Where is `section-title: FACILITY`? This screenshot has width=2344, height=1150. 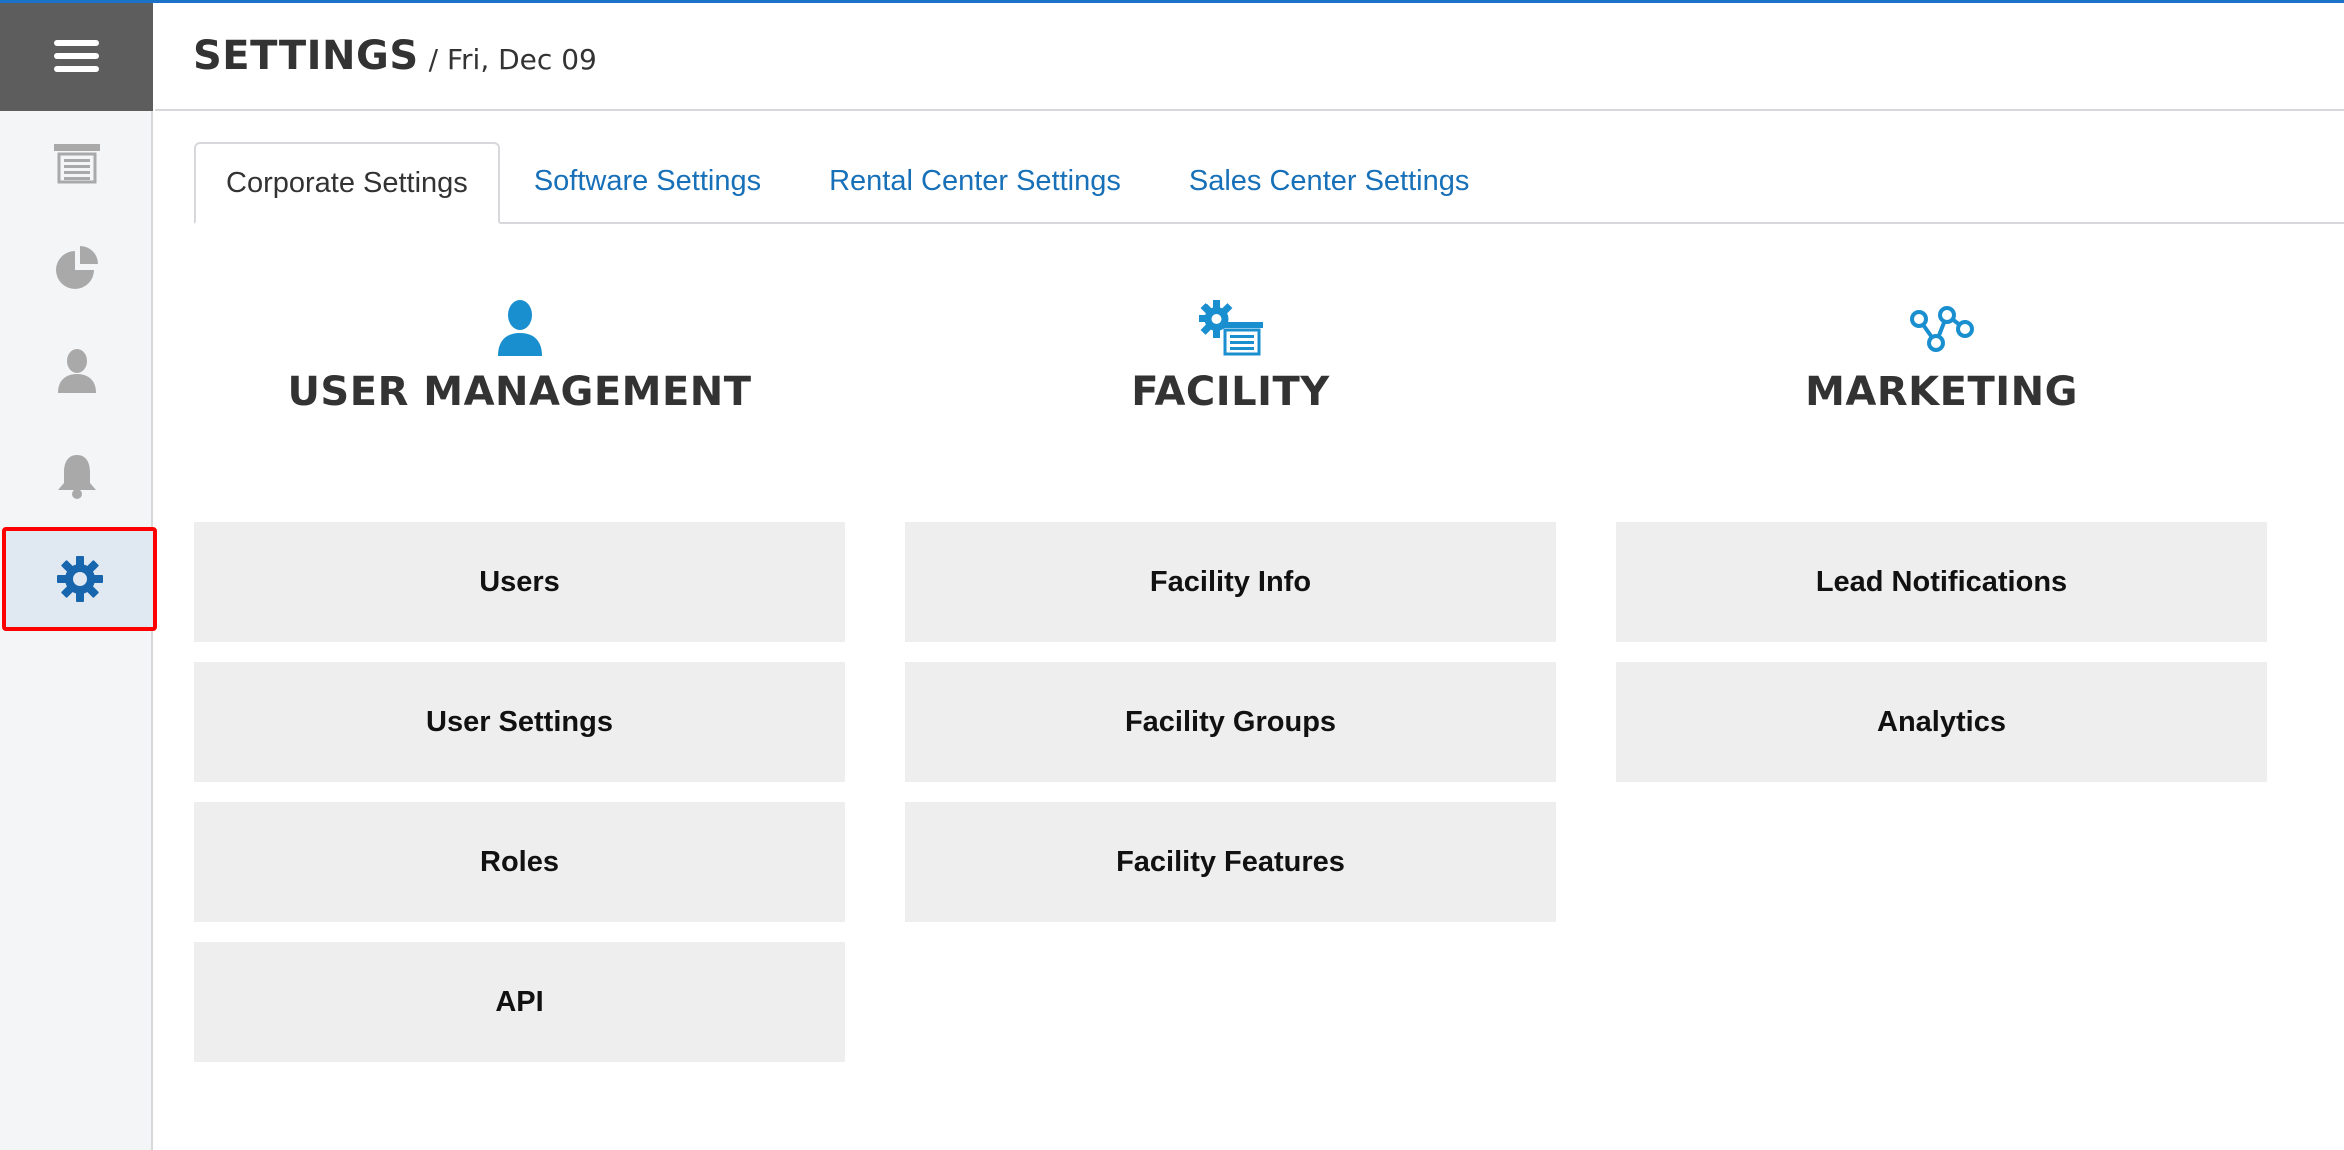 section-title: FACILITY is located at coordinates (1230, 392).